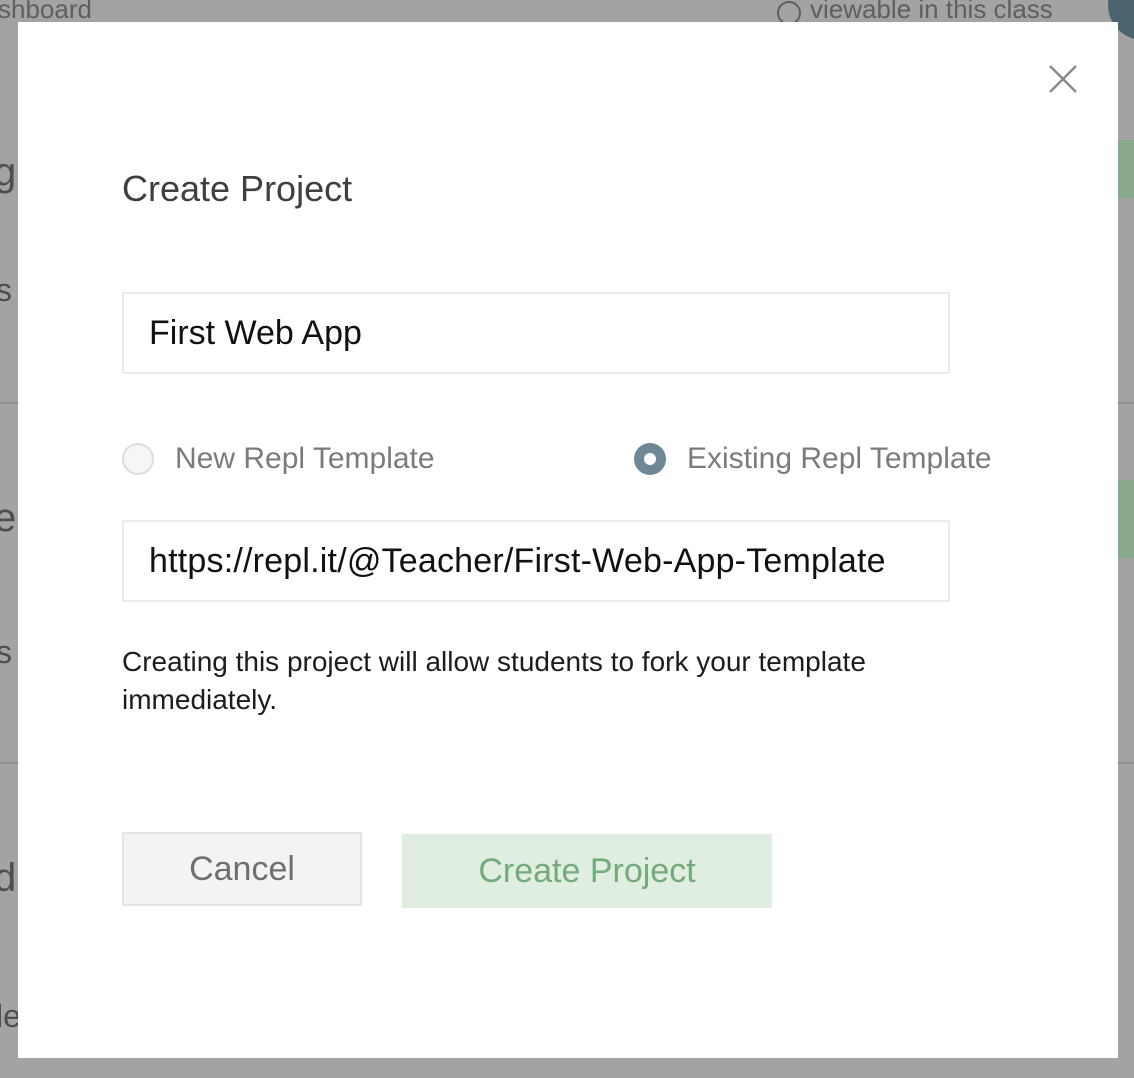 This screenshot has height=1078, width=1134. Describe the element at coordinates (237, 188) in the screenshot. I see `dialog-title: Create Project` at that location.